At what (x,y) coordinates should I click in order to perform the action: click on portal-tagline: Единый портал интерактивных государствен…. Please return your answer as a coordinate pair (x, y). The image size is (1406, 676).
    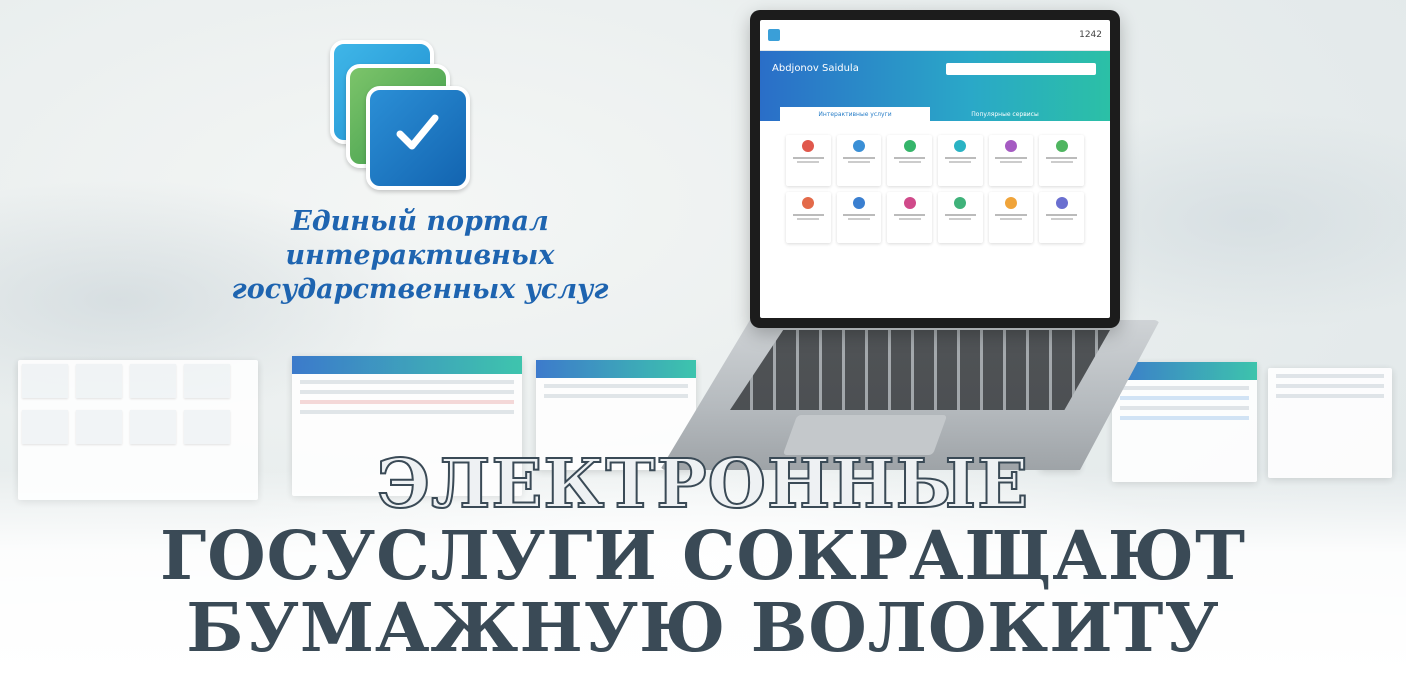
    Looking at the image, I should click on (420, 256).